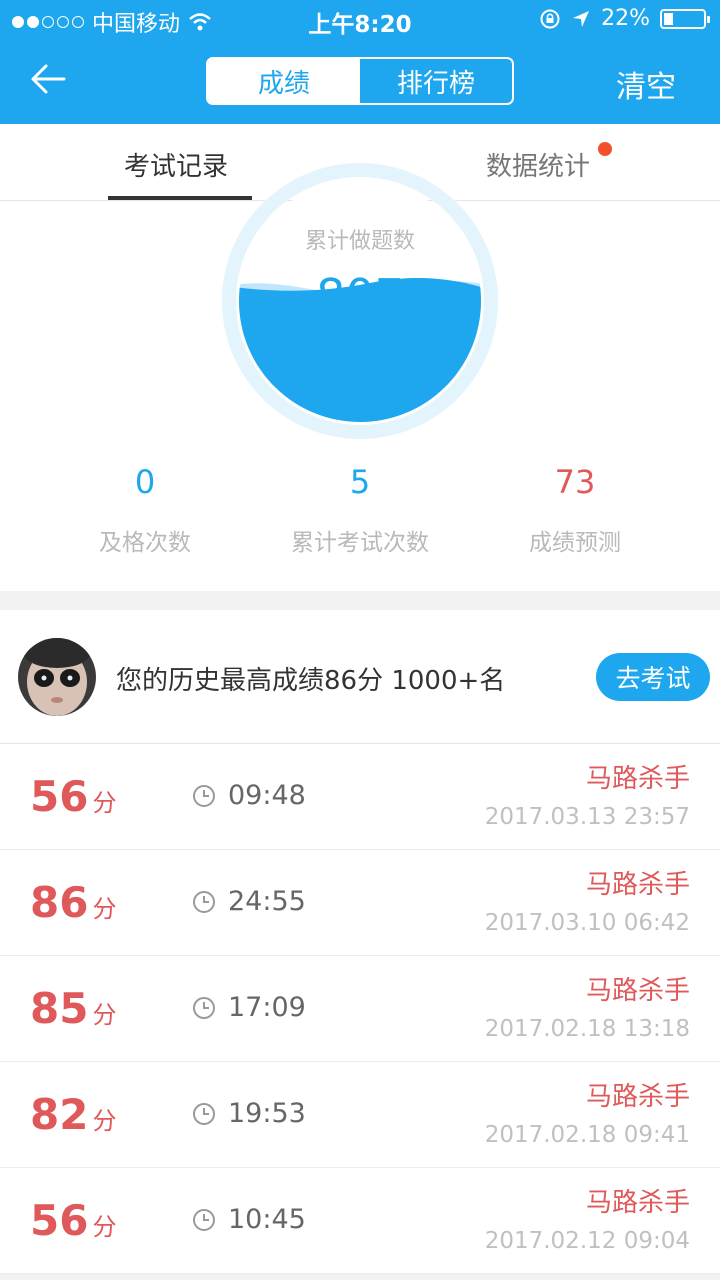 The height and width of the screenshot is (1280, 720). Describe the element at coordinates (575, 543) in the screenshot. I see `summary-label: 成绩预测` at that location.